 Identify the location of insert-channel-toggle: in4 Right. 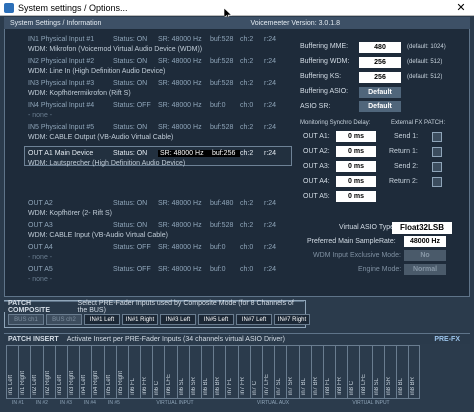
(97, 372).